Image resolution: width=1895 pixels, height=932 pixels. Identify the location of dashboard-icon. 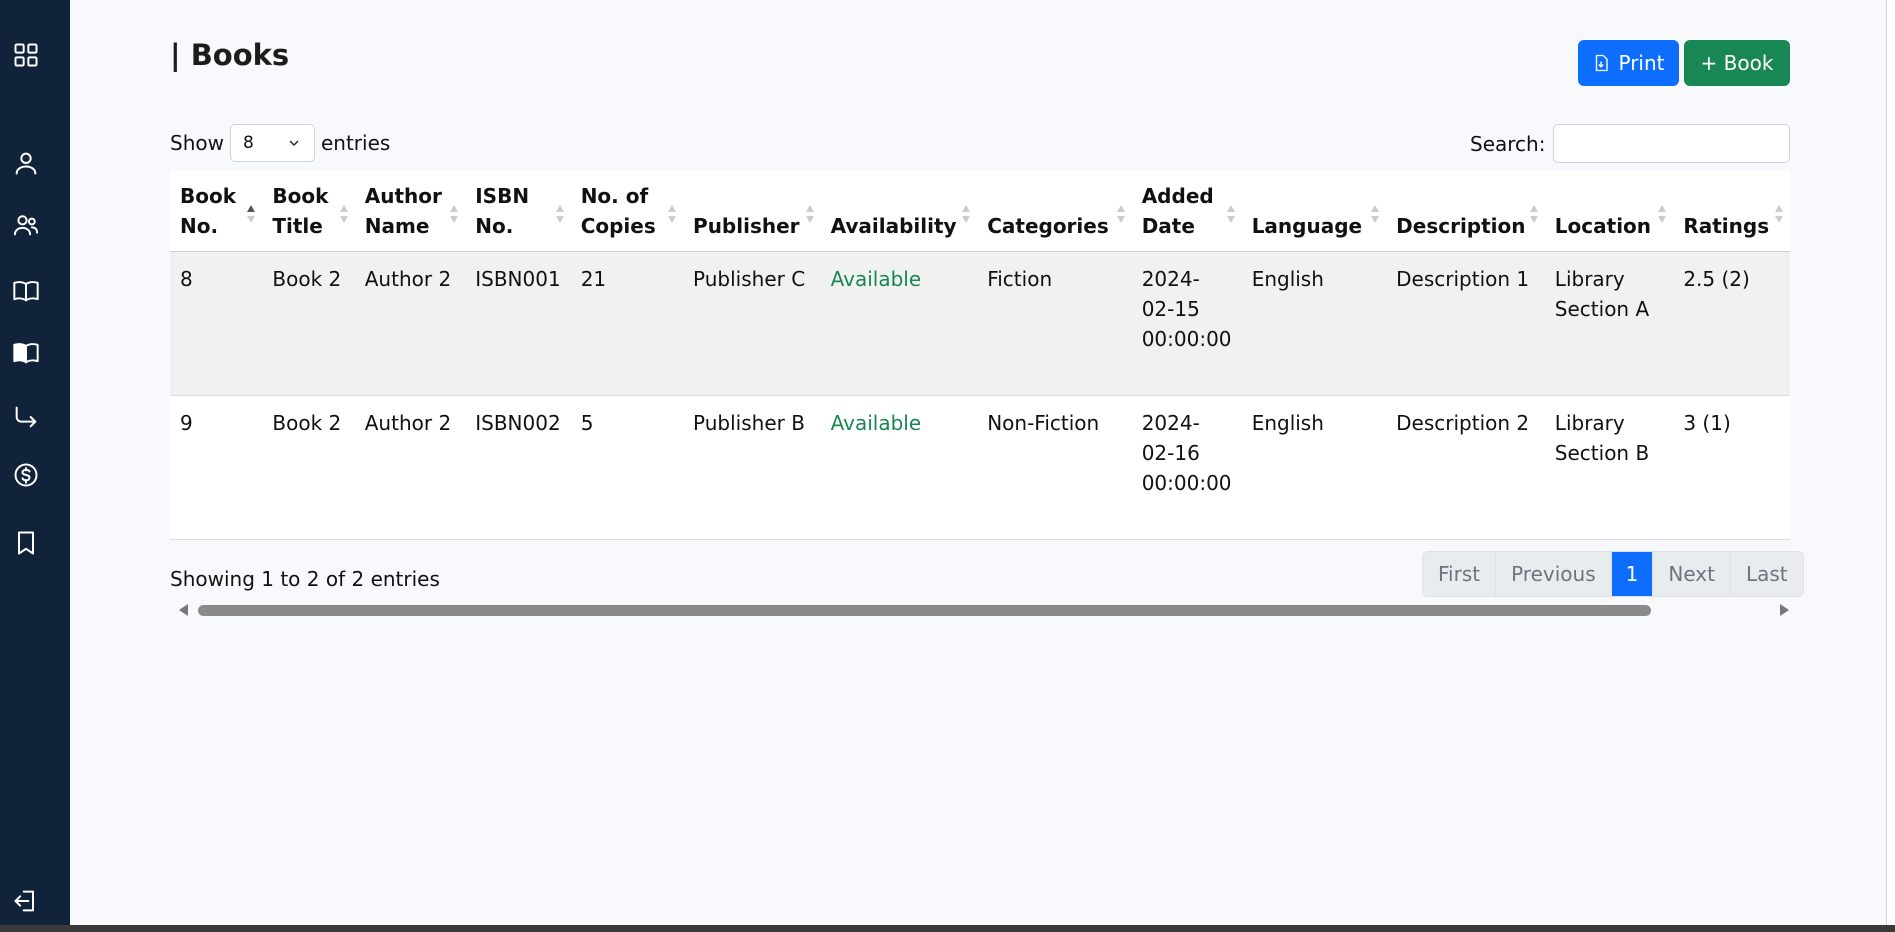
(26, 55).